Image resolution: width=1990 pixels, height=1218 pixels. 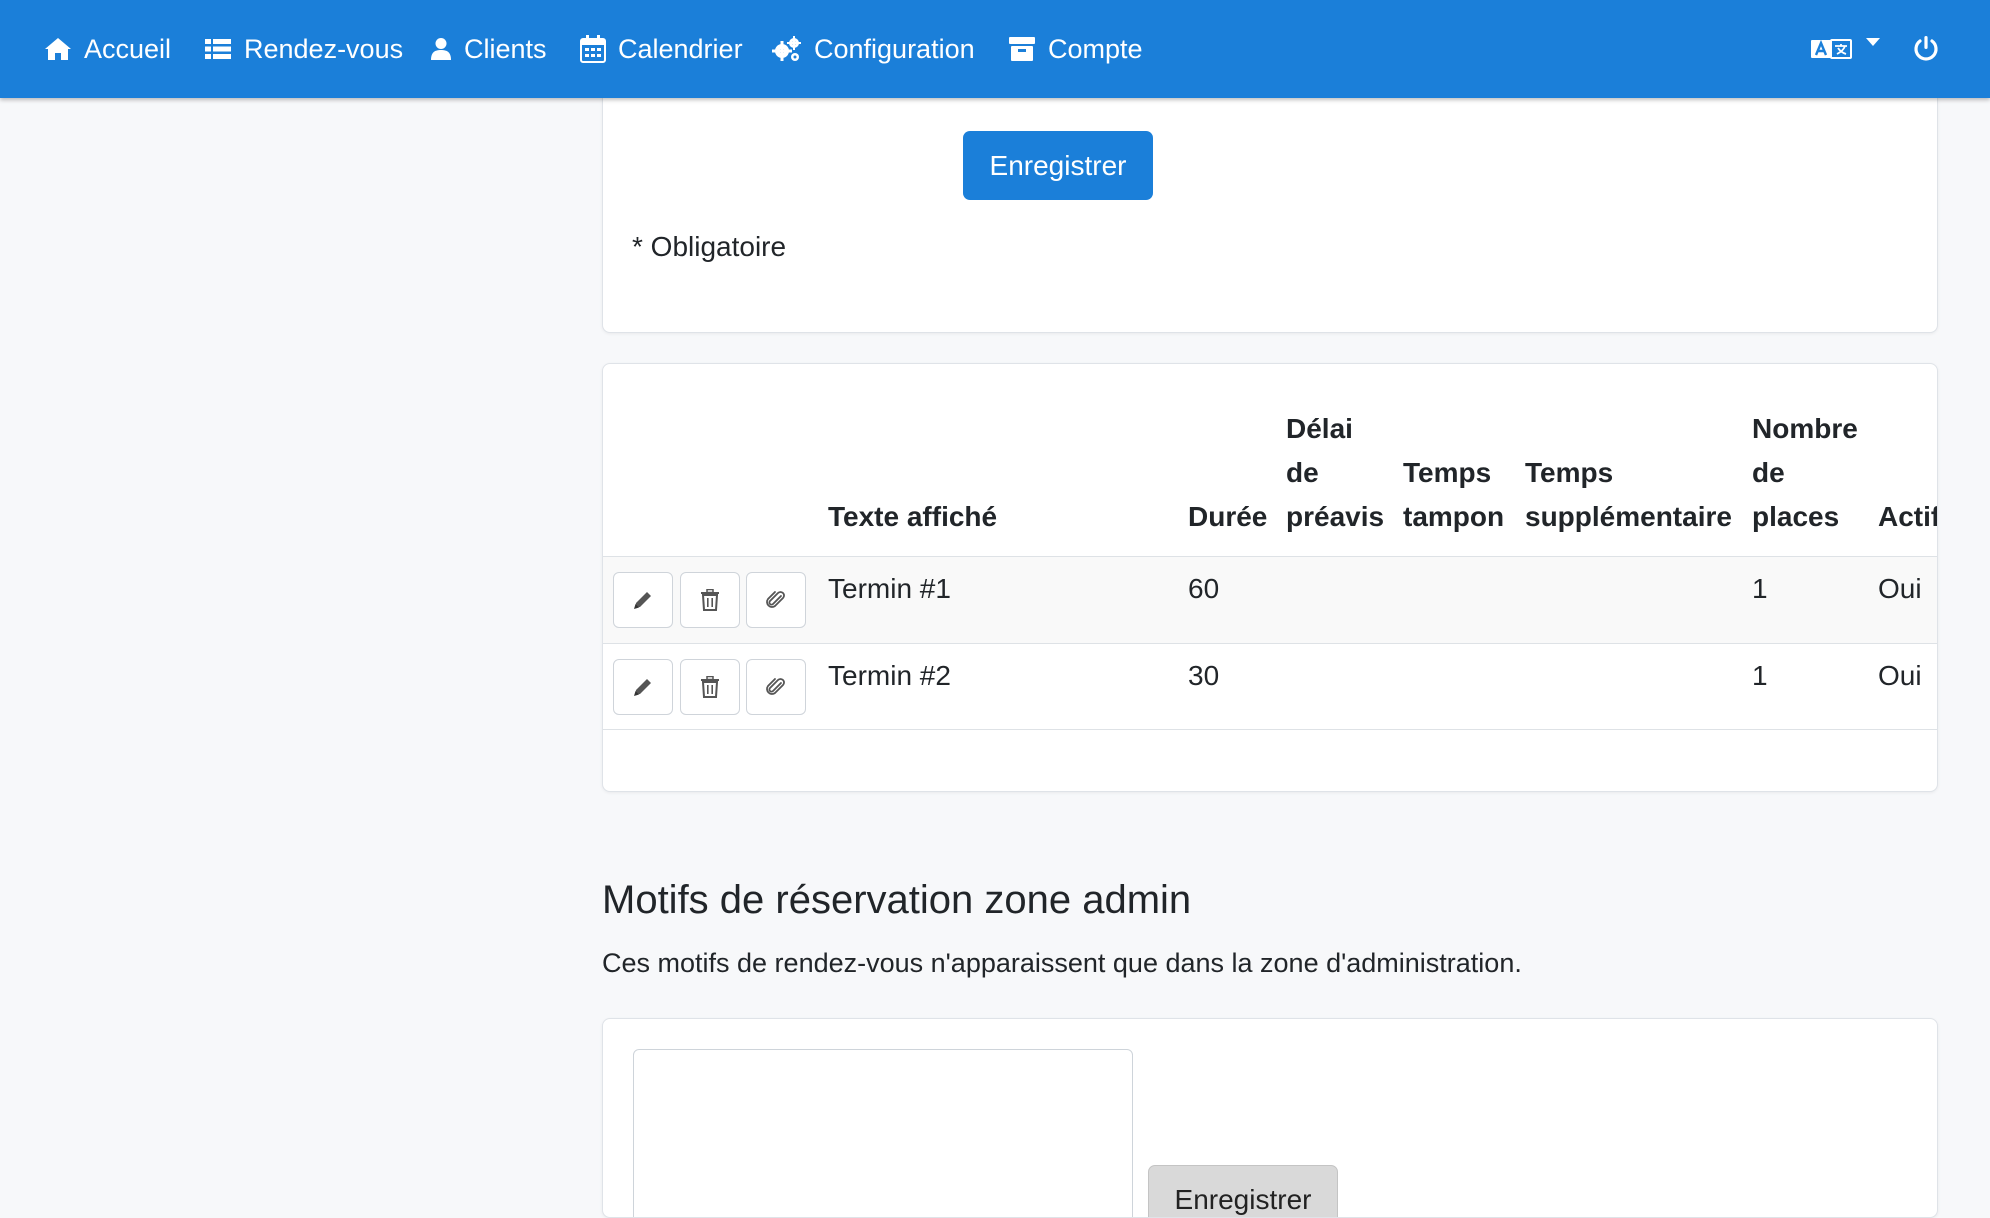 What do you see at coordinates (1335, 516) in the screenshot?
I see `header-notice-3: préavis` at bounding box center [1335, 516].